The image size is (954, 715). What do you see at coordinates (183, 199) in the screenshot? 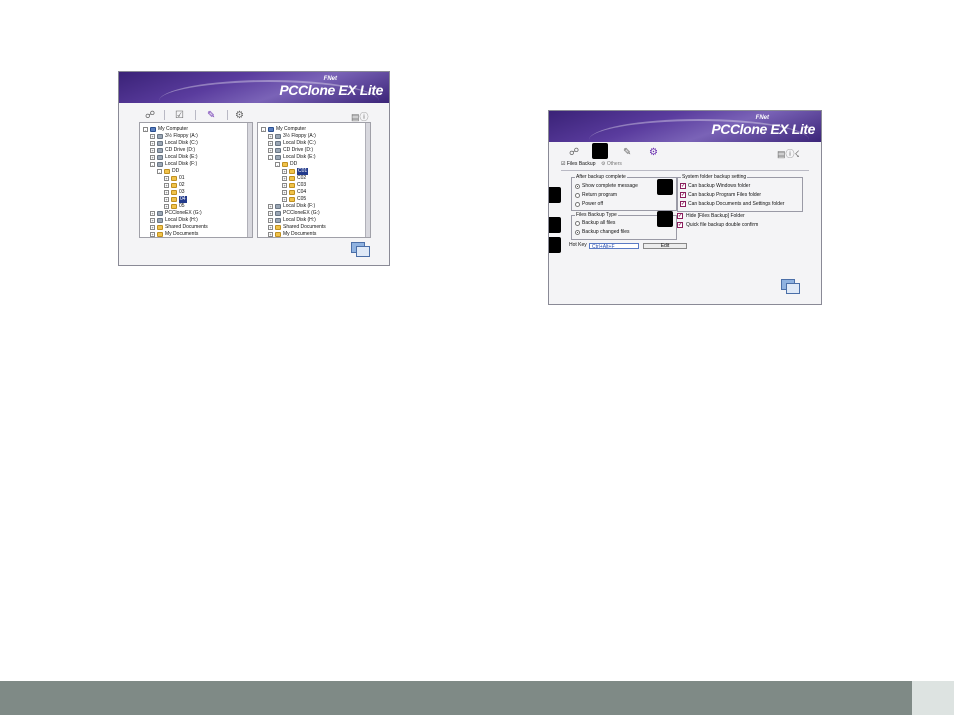
I see `tree-item-label: 04` at bounding box center [183, 199].